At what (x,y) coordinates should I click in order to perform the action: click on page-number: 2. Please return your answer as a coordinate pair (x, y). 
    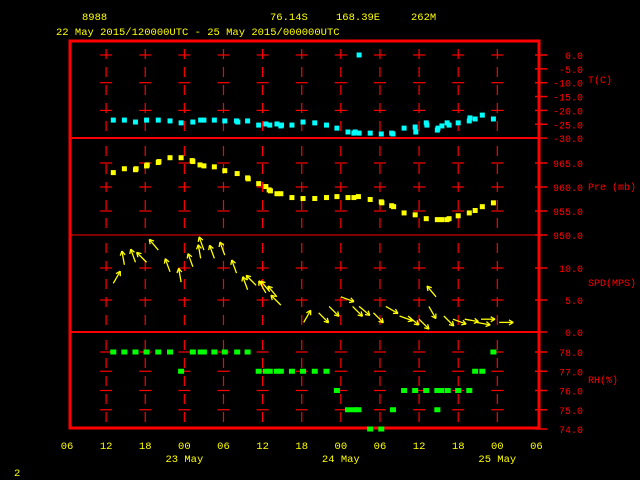
    Looking at the image, I should click on (17, 474).